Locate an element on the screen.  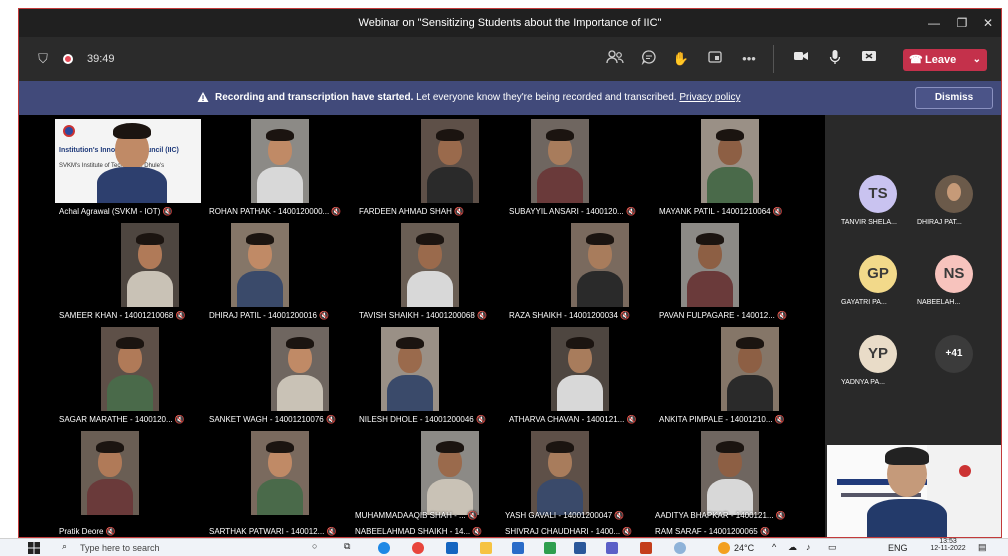
search-icon: ⌕ is located at coordinates (64, 546).